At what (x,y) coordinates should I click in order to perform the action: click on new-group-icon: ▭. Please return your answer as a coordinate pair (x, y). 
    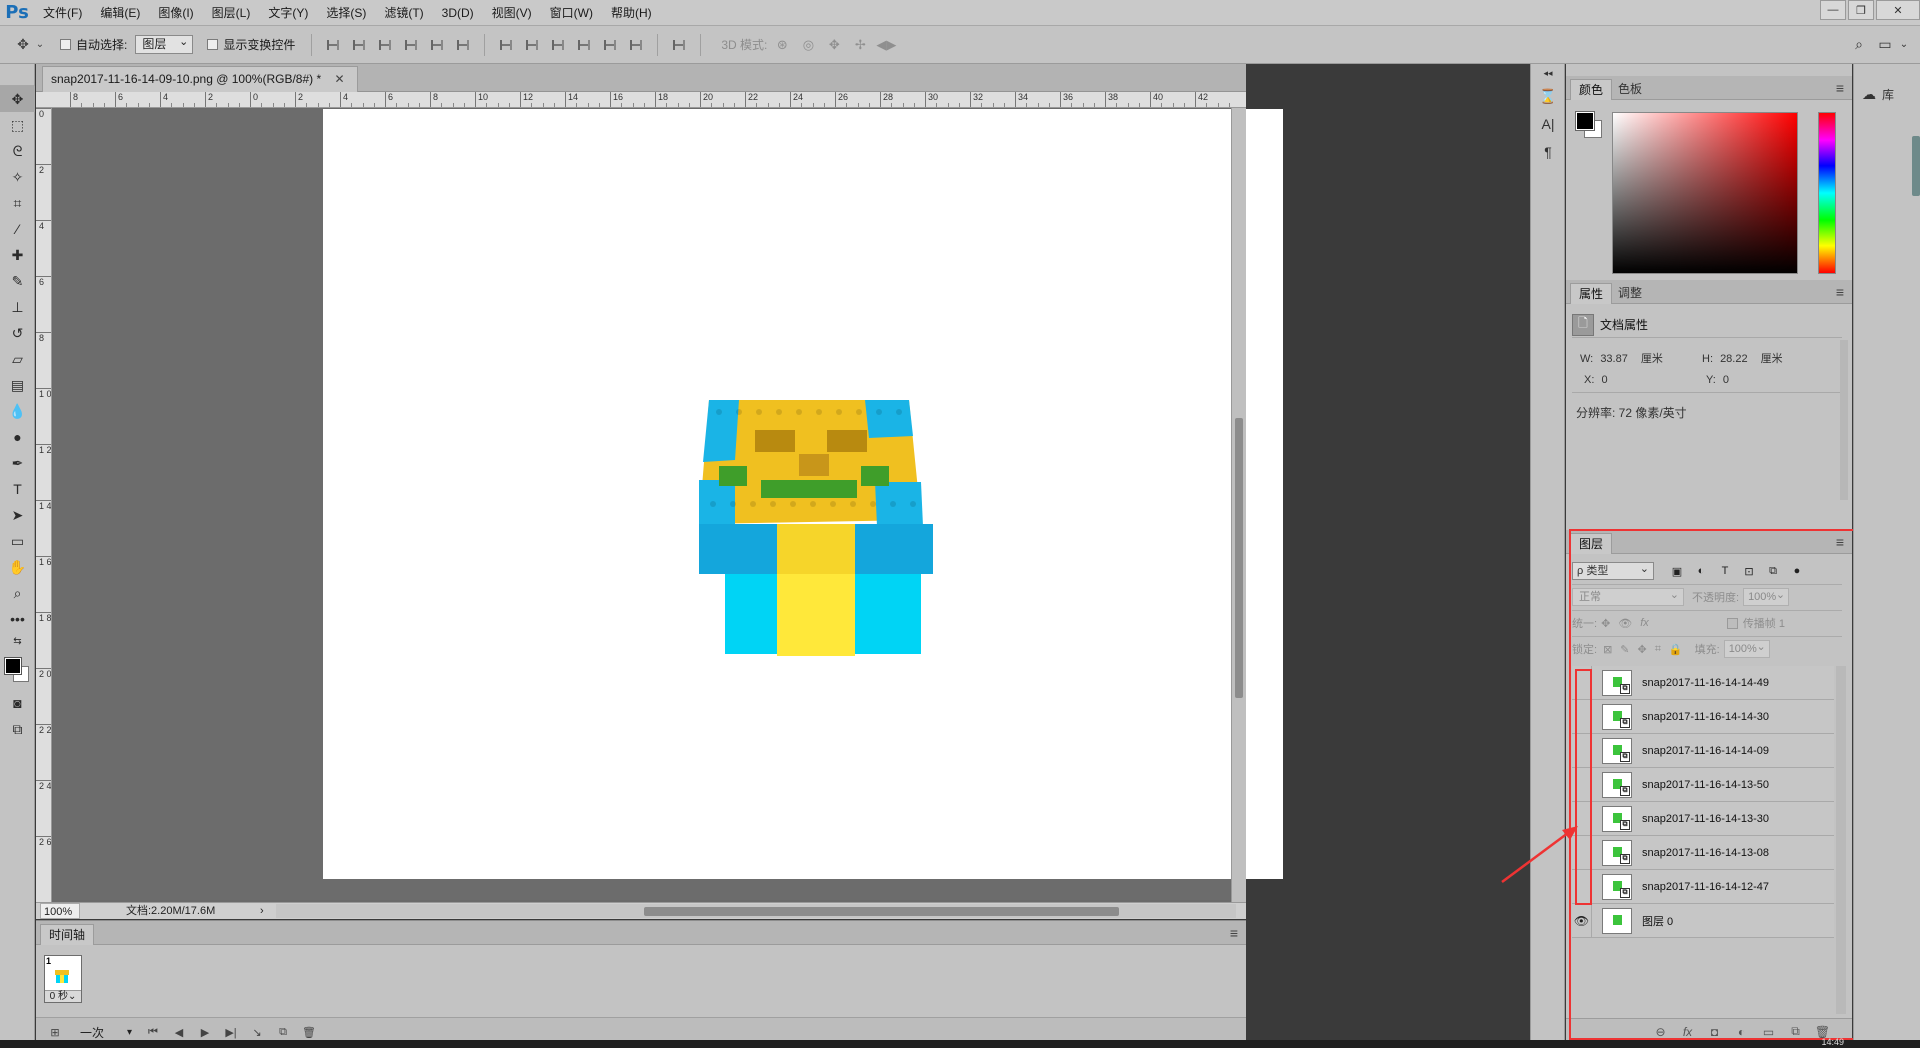
    Looking at the image, I should click on (1768, 1032).